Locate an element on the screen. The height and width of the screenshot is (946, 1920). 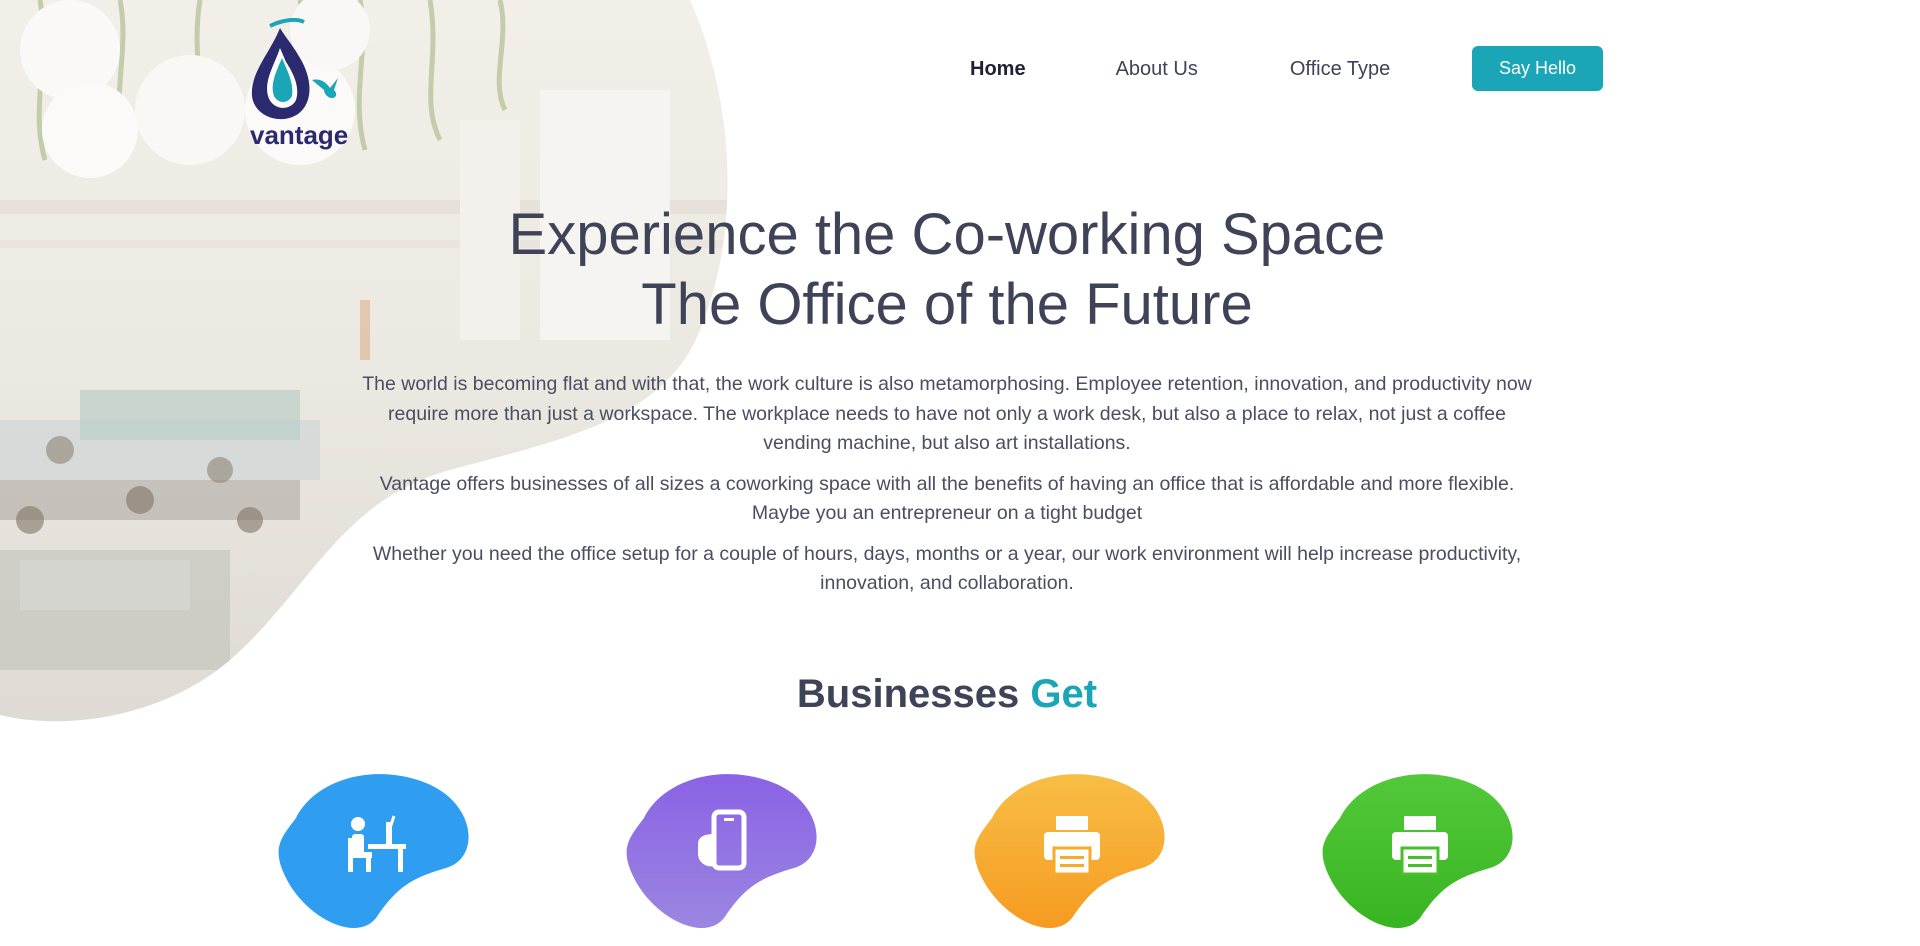
desk-worker-icon is located at coordinates (377, 843).